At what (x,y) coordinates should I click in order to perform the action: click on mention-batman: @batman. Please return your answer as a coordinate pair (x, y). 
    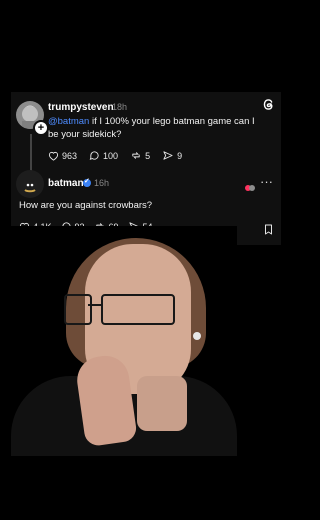
    Looking at the image, I should click on (68, 121).